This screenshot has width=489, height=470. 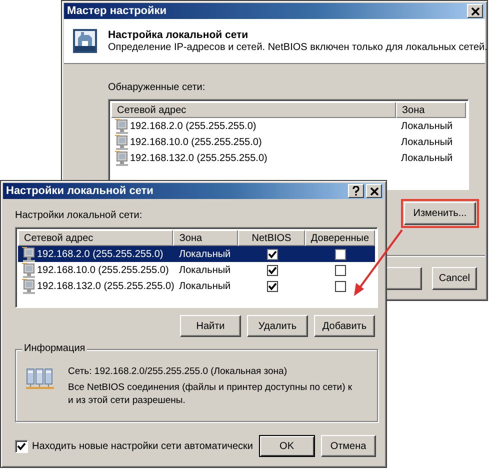 I want to click on column-header: Доверенные, so click(x=339, y=238).